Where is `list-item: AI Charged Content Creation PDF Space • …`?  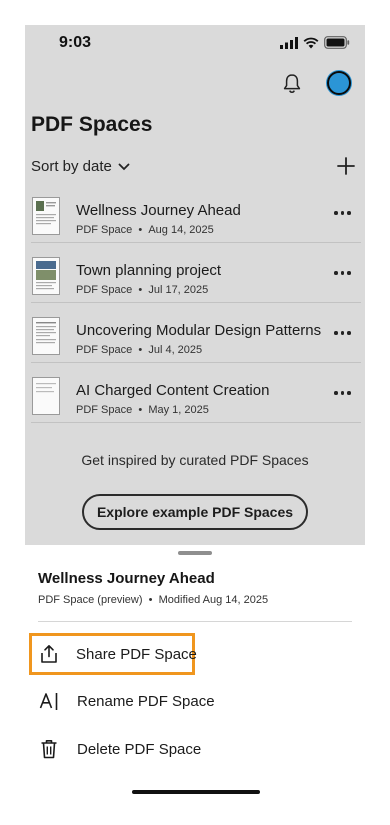 list-item: AI Charged Content Creation PDF Space • … is located at coordinates (196, 393).